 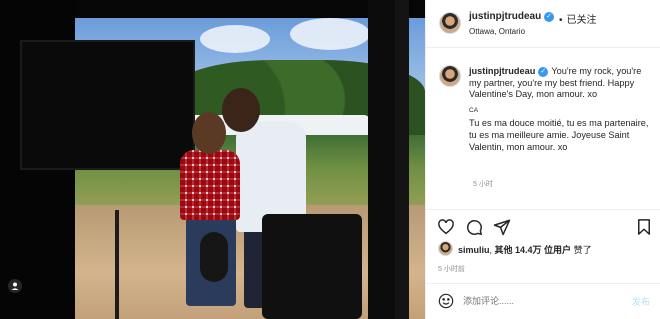 What do you see at coordinates (641, 301) in the screenshot?
I see `post-comment-button: 发布` at bounding box center [641, 301].